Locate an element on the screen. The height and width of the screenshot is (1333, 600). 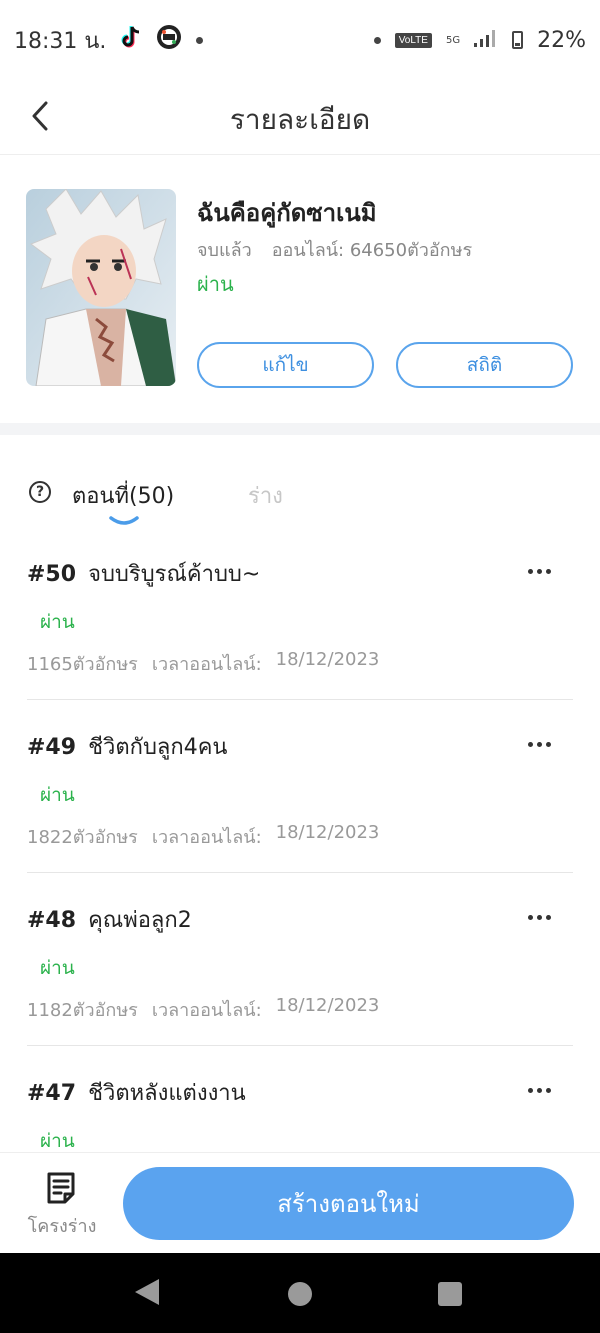
chapter-char-count: 1822ตัวอักษร is located at coordinates (82, 837).